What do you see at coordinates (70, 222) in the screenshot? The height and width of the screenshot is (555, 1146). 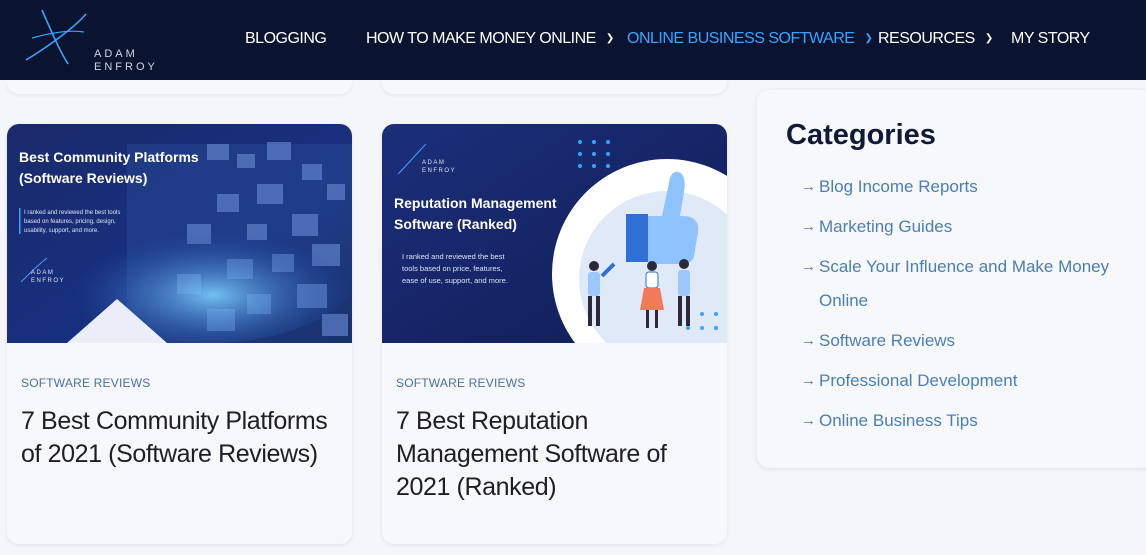 I see `thumbnail-desc-line-2: based on features, pricing, design,` at bounding box center [70, 222].